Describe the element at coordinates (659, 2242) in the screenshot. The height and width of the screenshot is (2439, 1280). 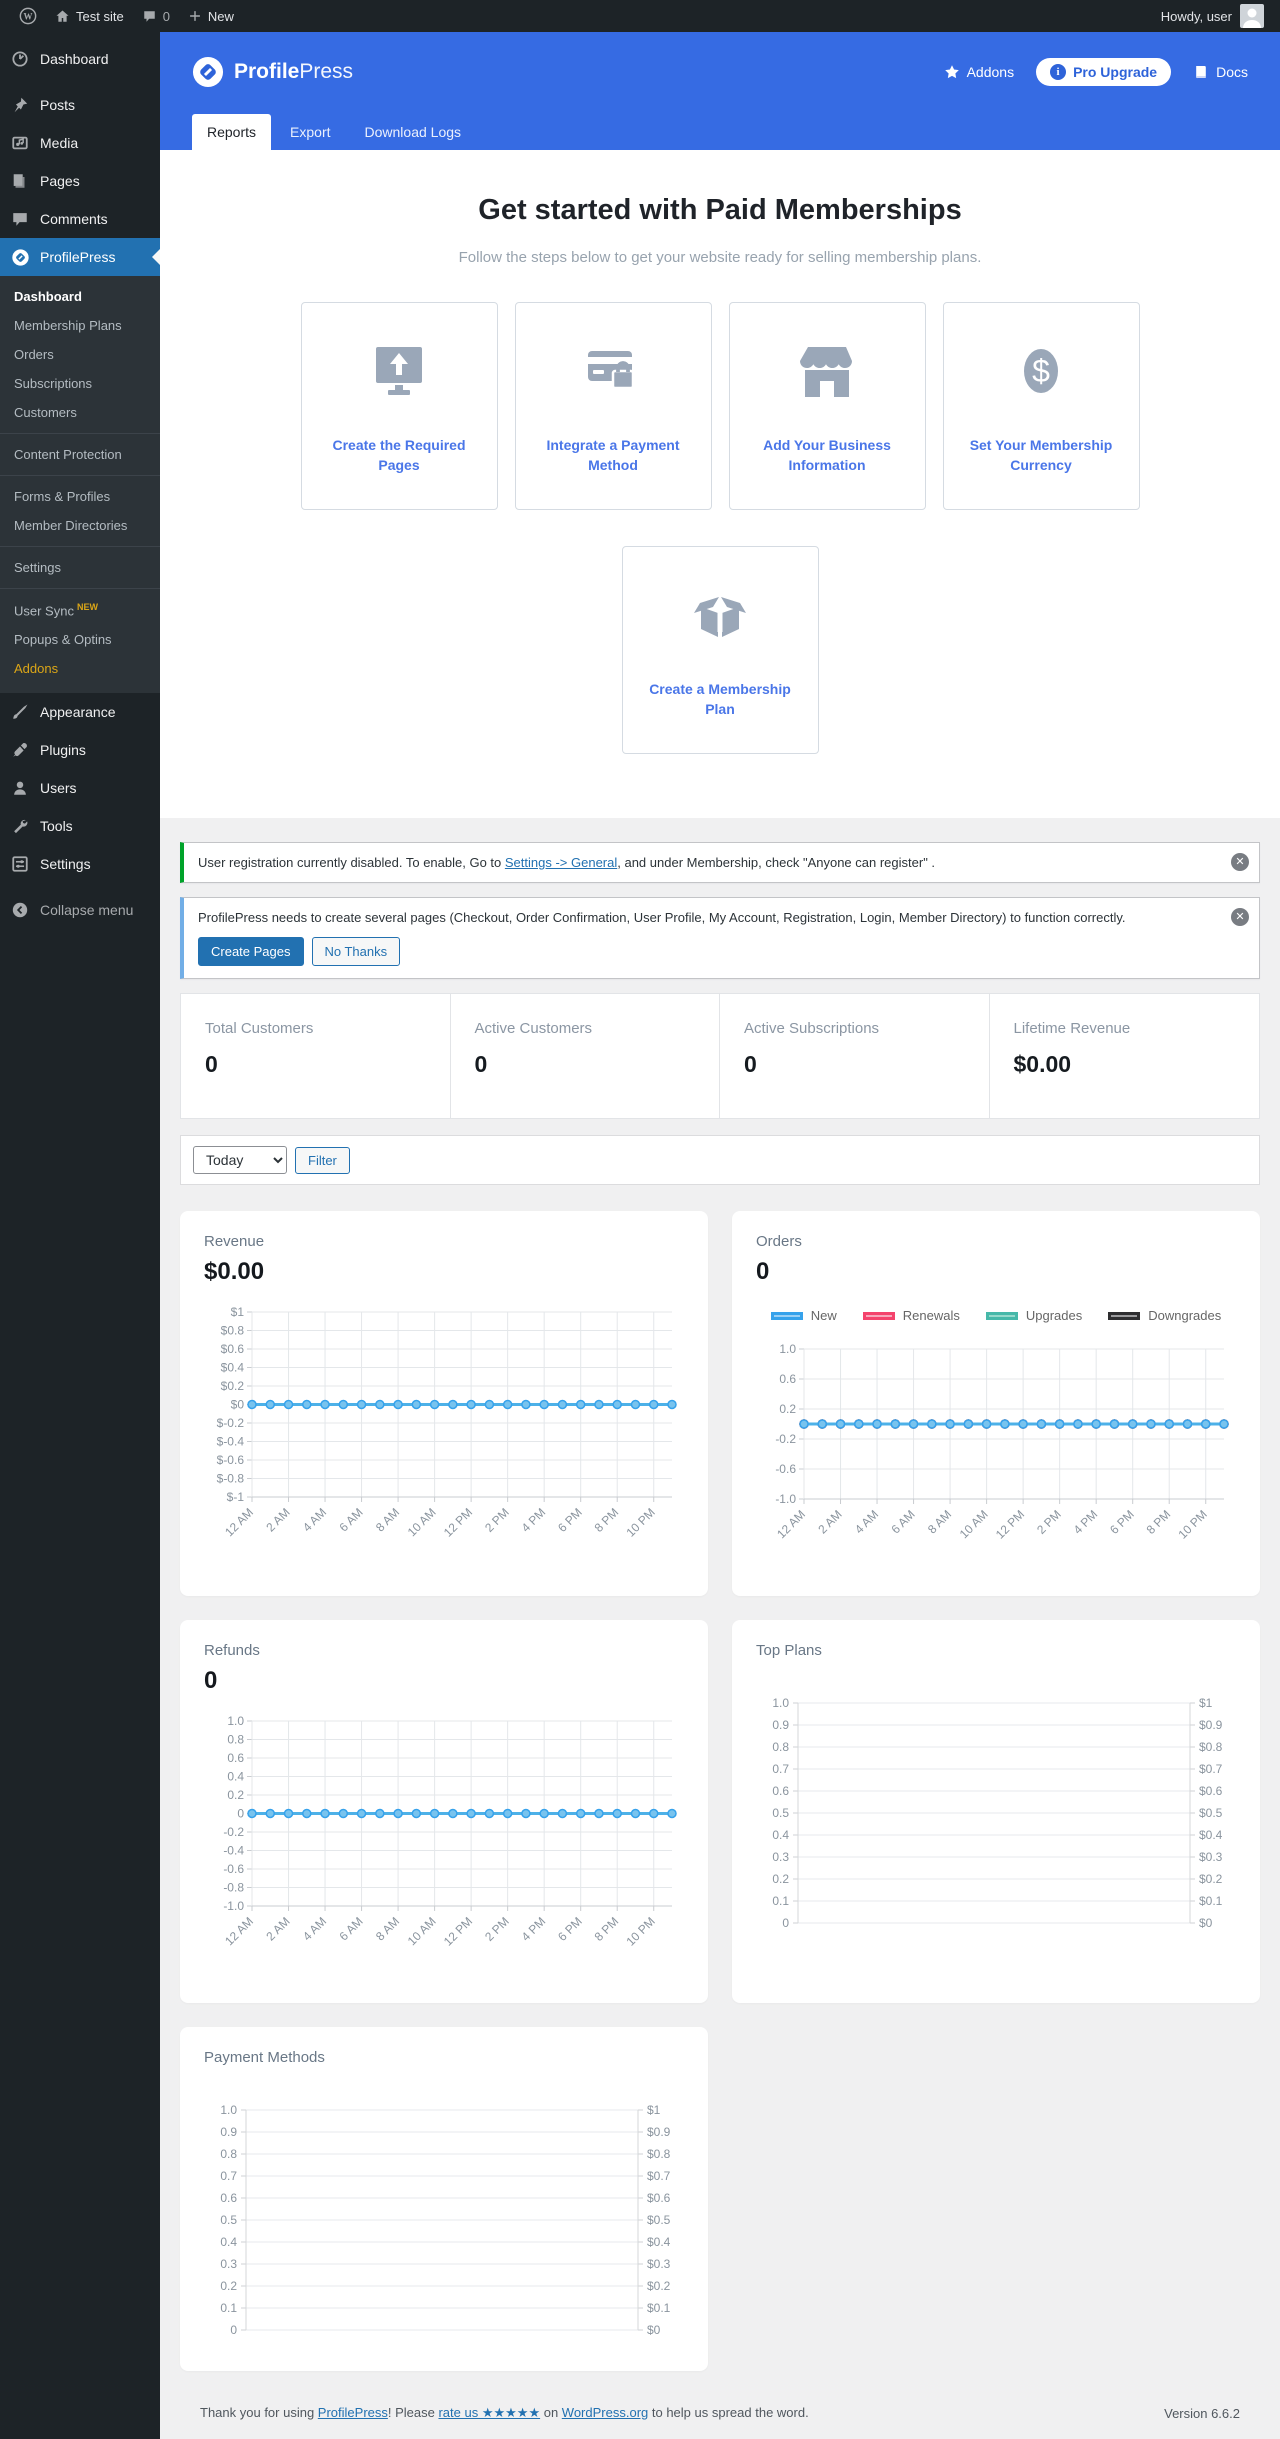
I see `svg-text: $0.4` at that location.